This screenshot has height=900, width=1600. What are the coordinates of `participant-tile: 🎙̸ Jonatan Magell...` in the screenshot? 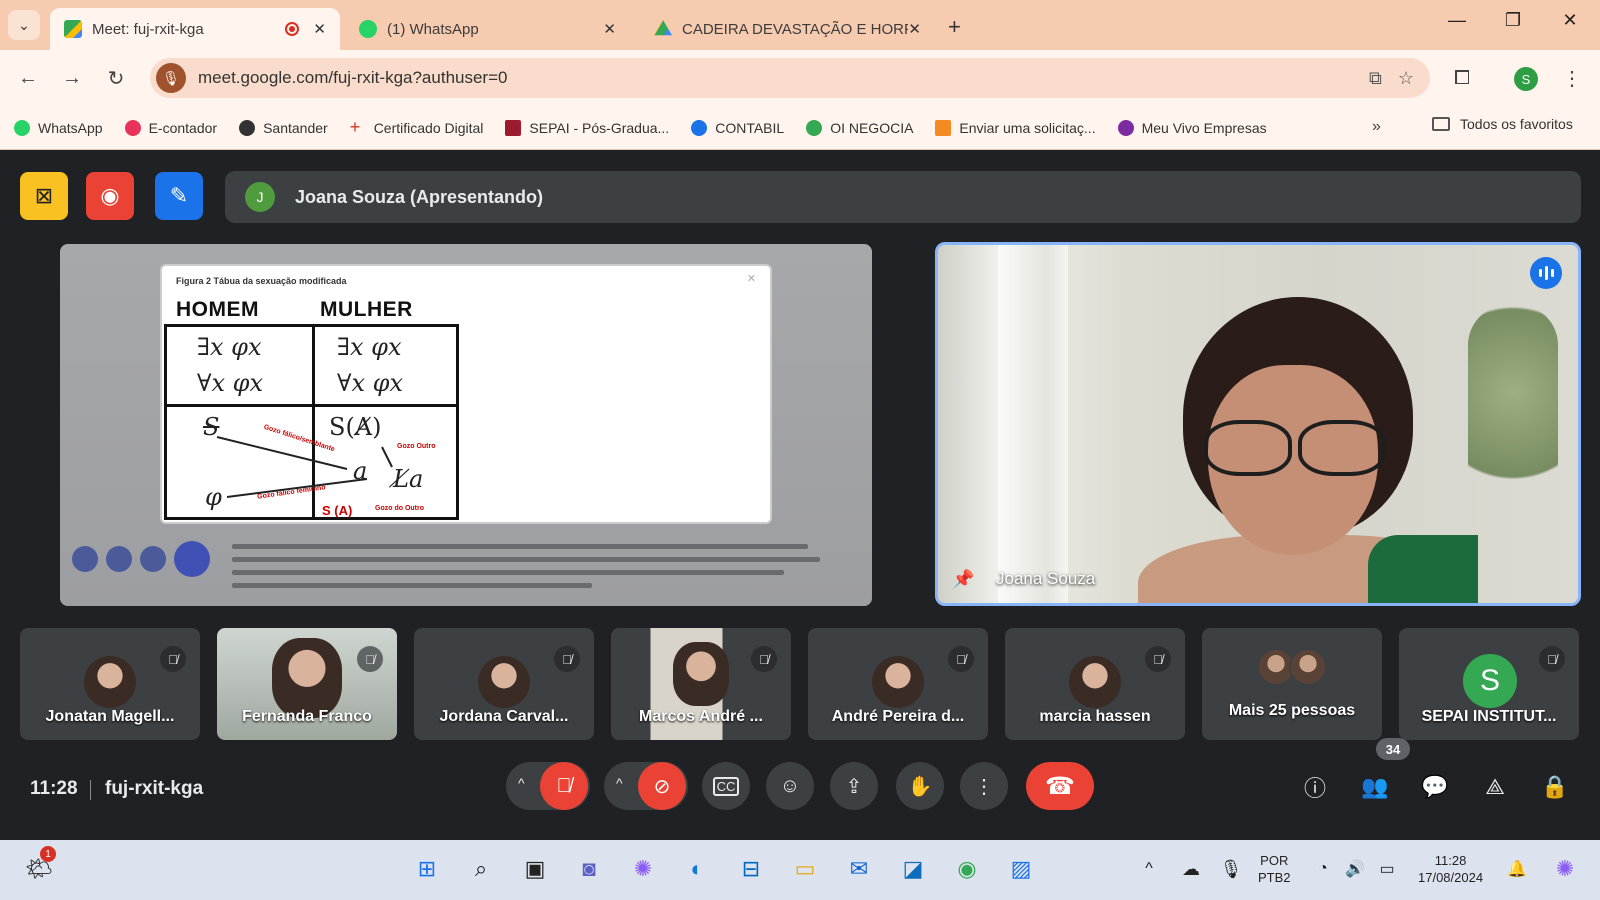 It's located at (110, 684).